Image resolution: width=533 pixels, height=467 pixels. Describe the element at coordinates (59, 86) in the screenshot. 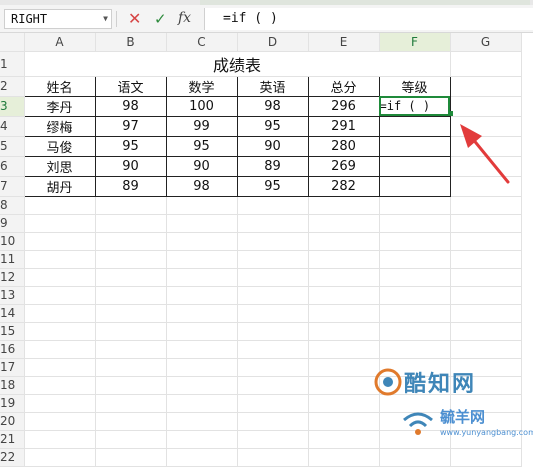

I see `header-cell: 姓名` at that location.